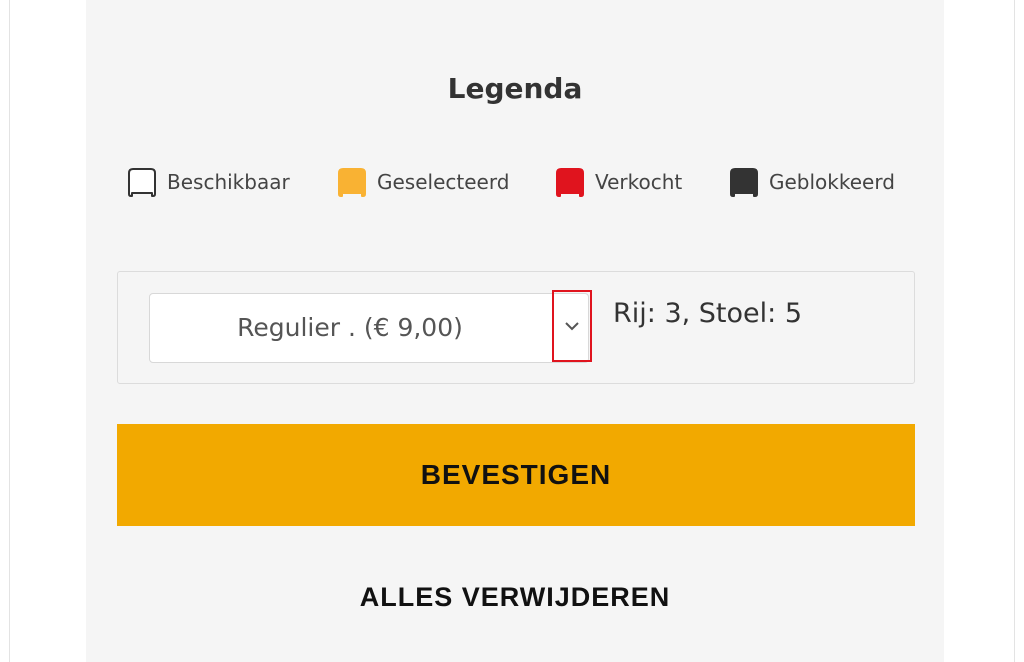 The width and height of the screenshot is (1024, 662). I want to click on page-border-left, so click(9, 331).